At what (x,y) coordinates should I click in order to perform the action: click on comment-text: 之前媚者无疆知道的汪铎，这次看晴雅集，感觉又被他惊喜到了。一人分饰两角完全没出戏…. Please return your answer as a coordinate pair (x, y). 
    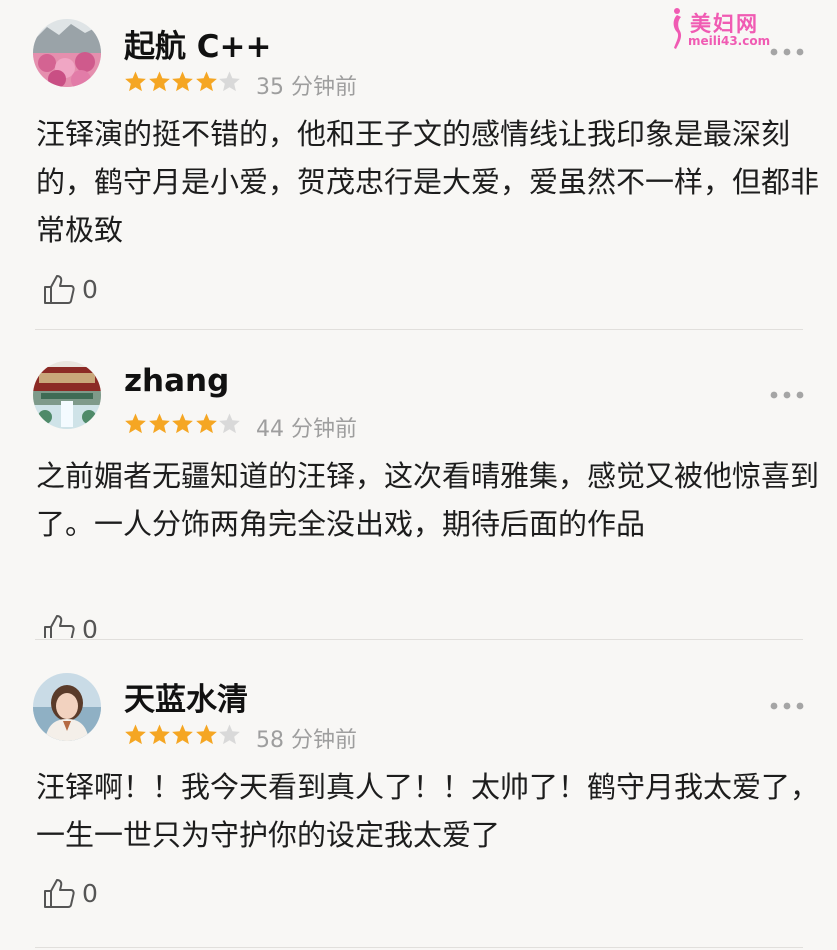
    Looking at the image, I should click on (428, 500).